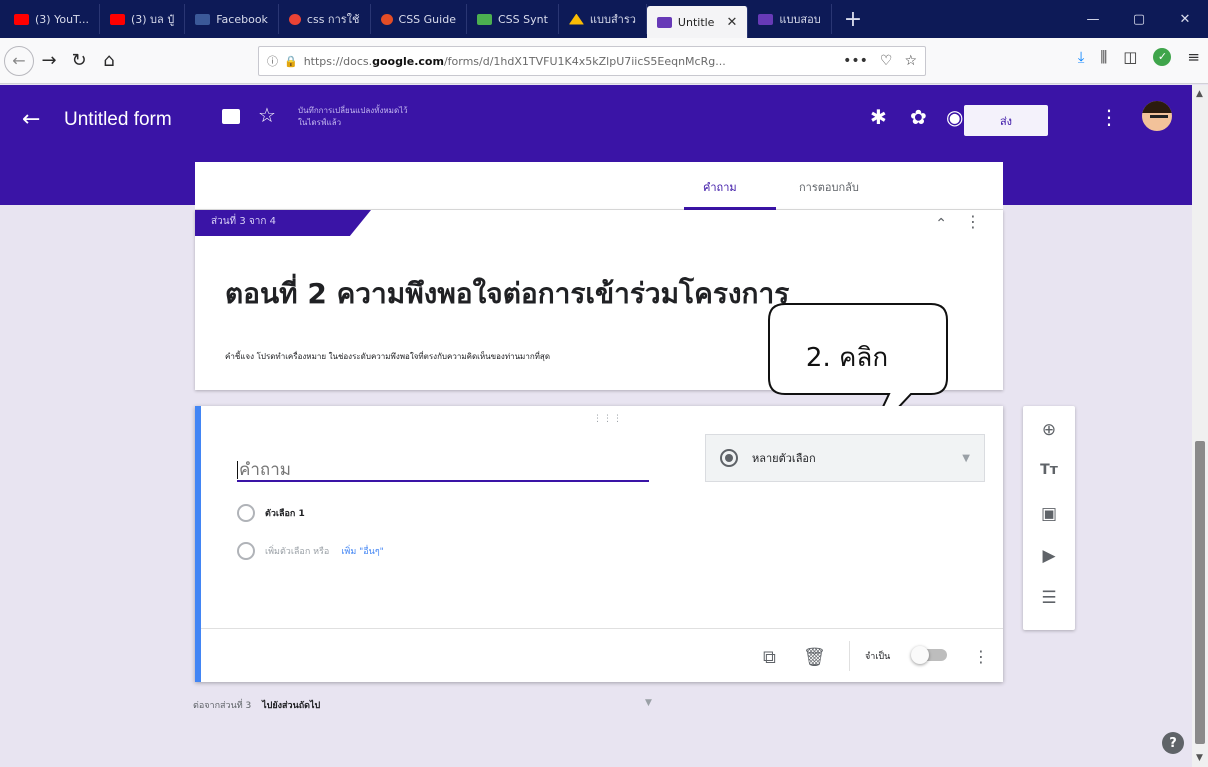  I want to click on minimize-icon: —, so click(1093, 19).